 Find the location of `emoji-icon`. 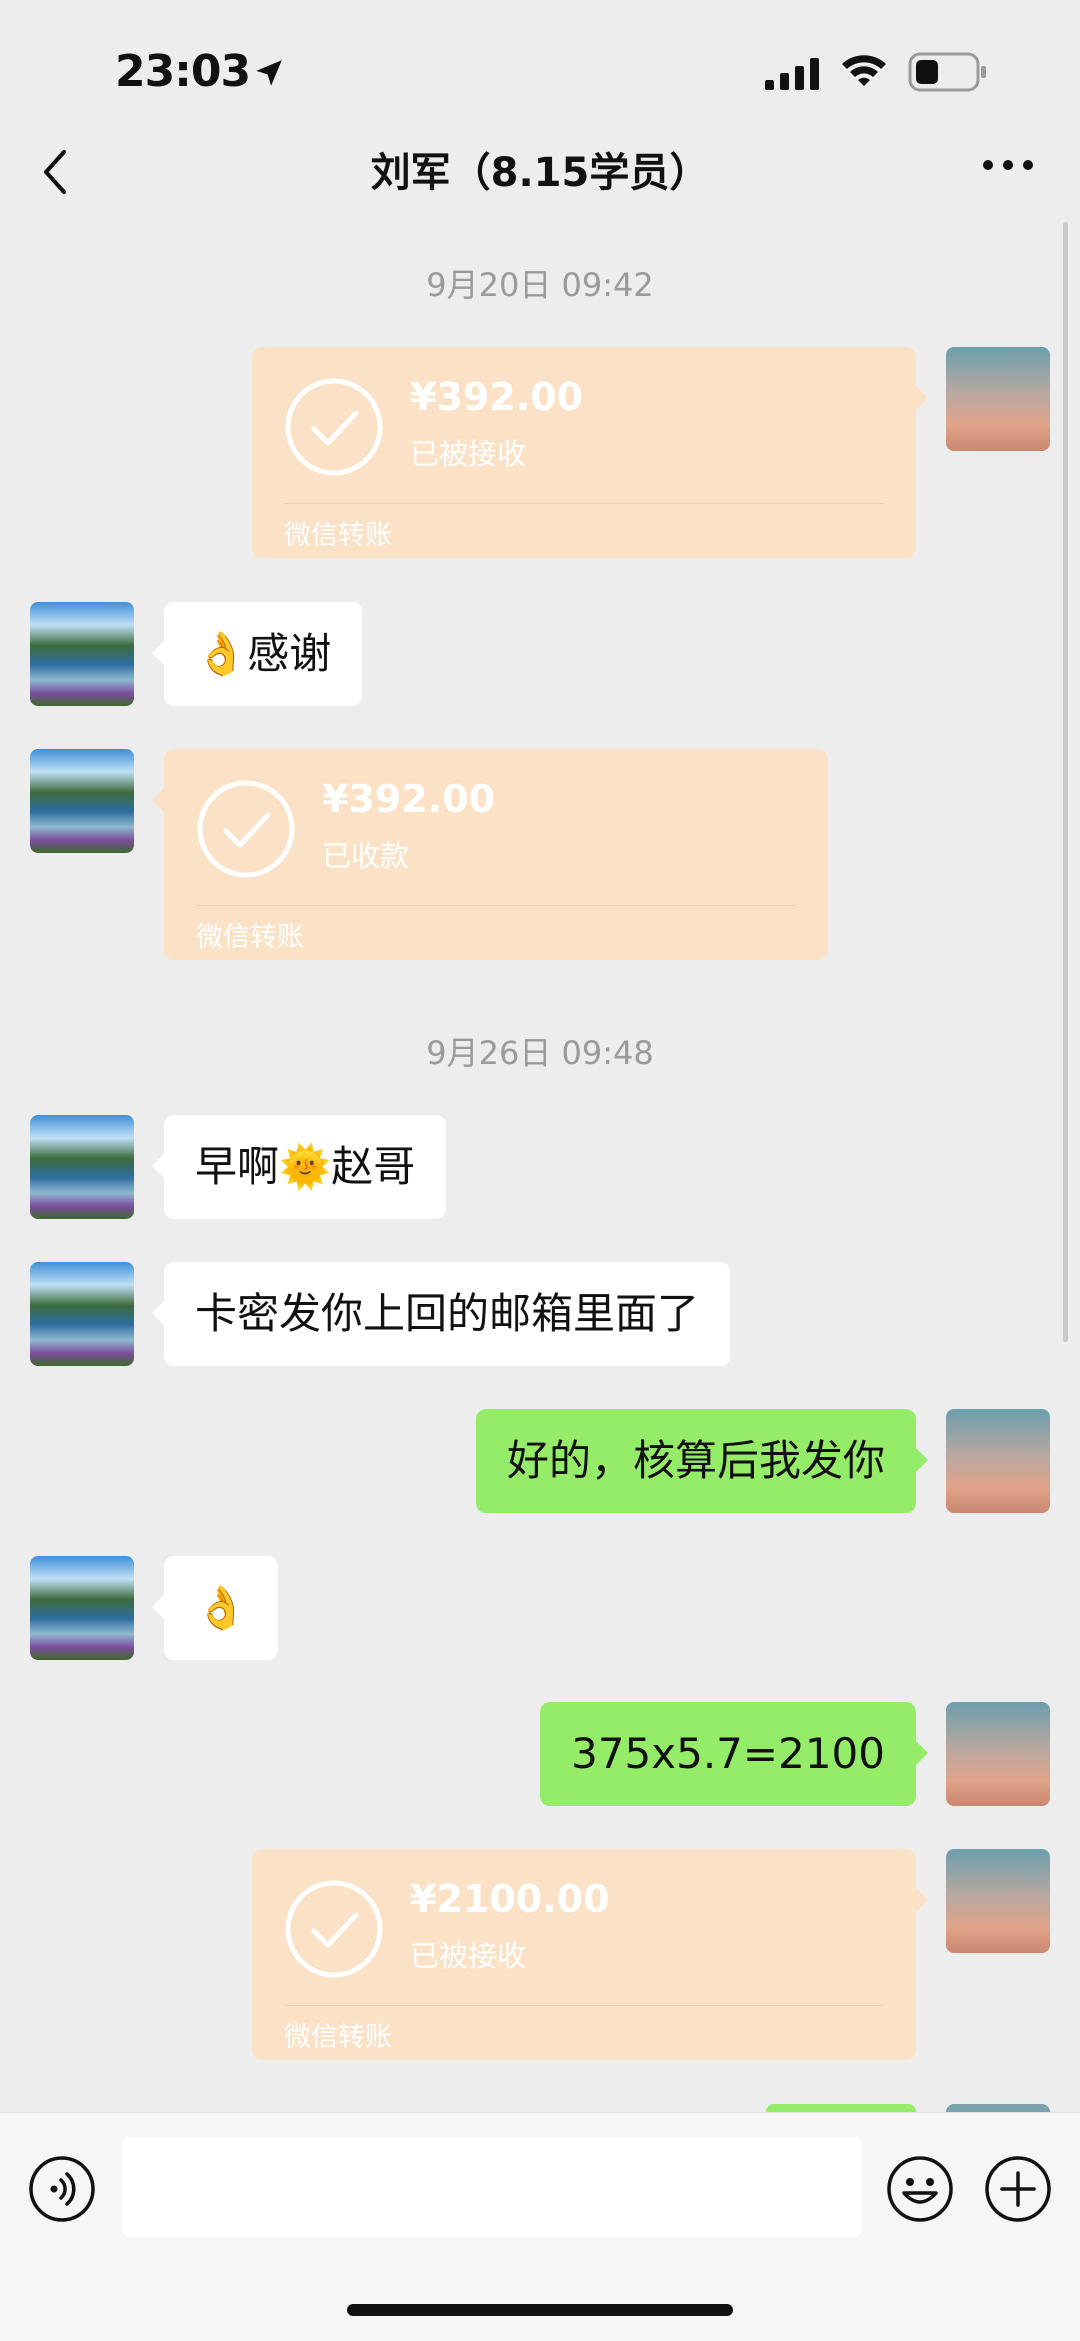

emoji-icon is located at coordinates (920, 2189).